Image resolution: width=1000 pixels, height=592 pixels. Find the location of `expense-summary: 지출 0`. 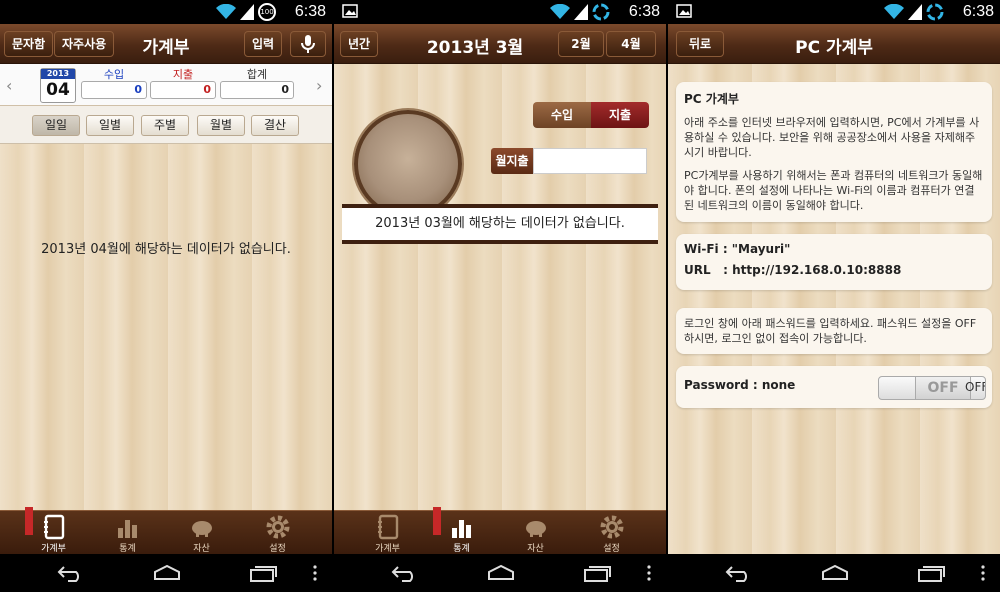

expense-summary: 지출 0 is located at coordinates (183, 83).